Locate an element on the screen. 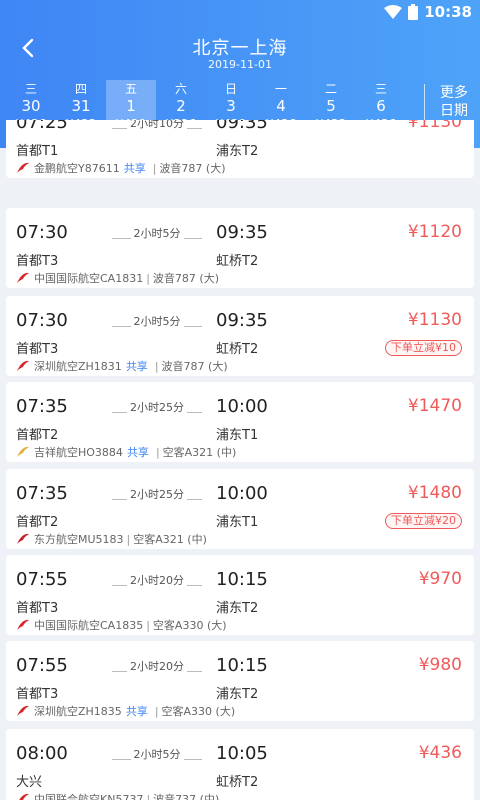 This screenshot has height=800, width=480. more-dates-label-1: 更多 is located at coordinates (454, 93).